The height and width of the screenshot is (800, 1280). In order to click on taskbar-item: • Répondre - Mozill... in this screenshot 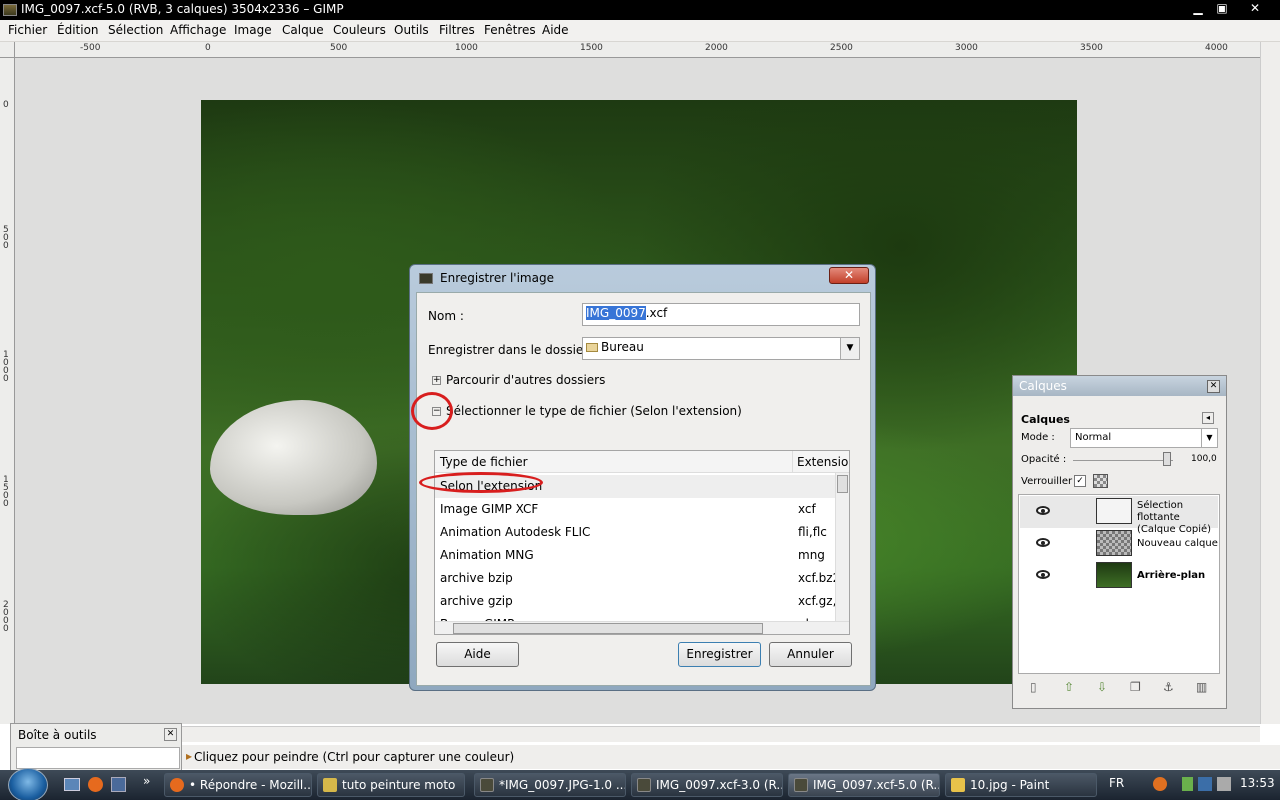, I will do `click(238, 785)`.